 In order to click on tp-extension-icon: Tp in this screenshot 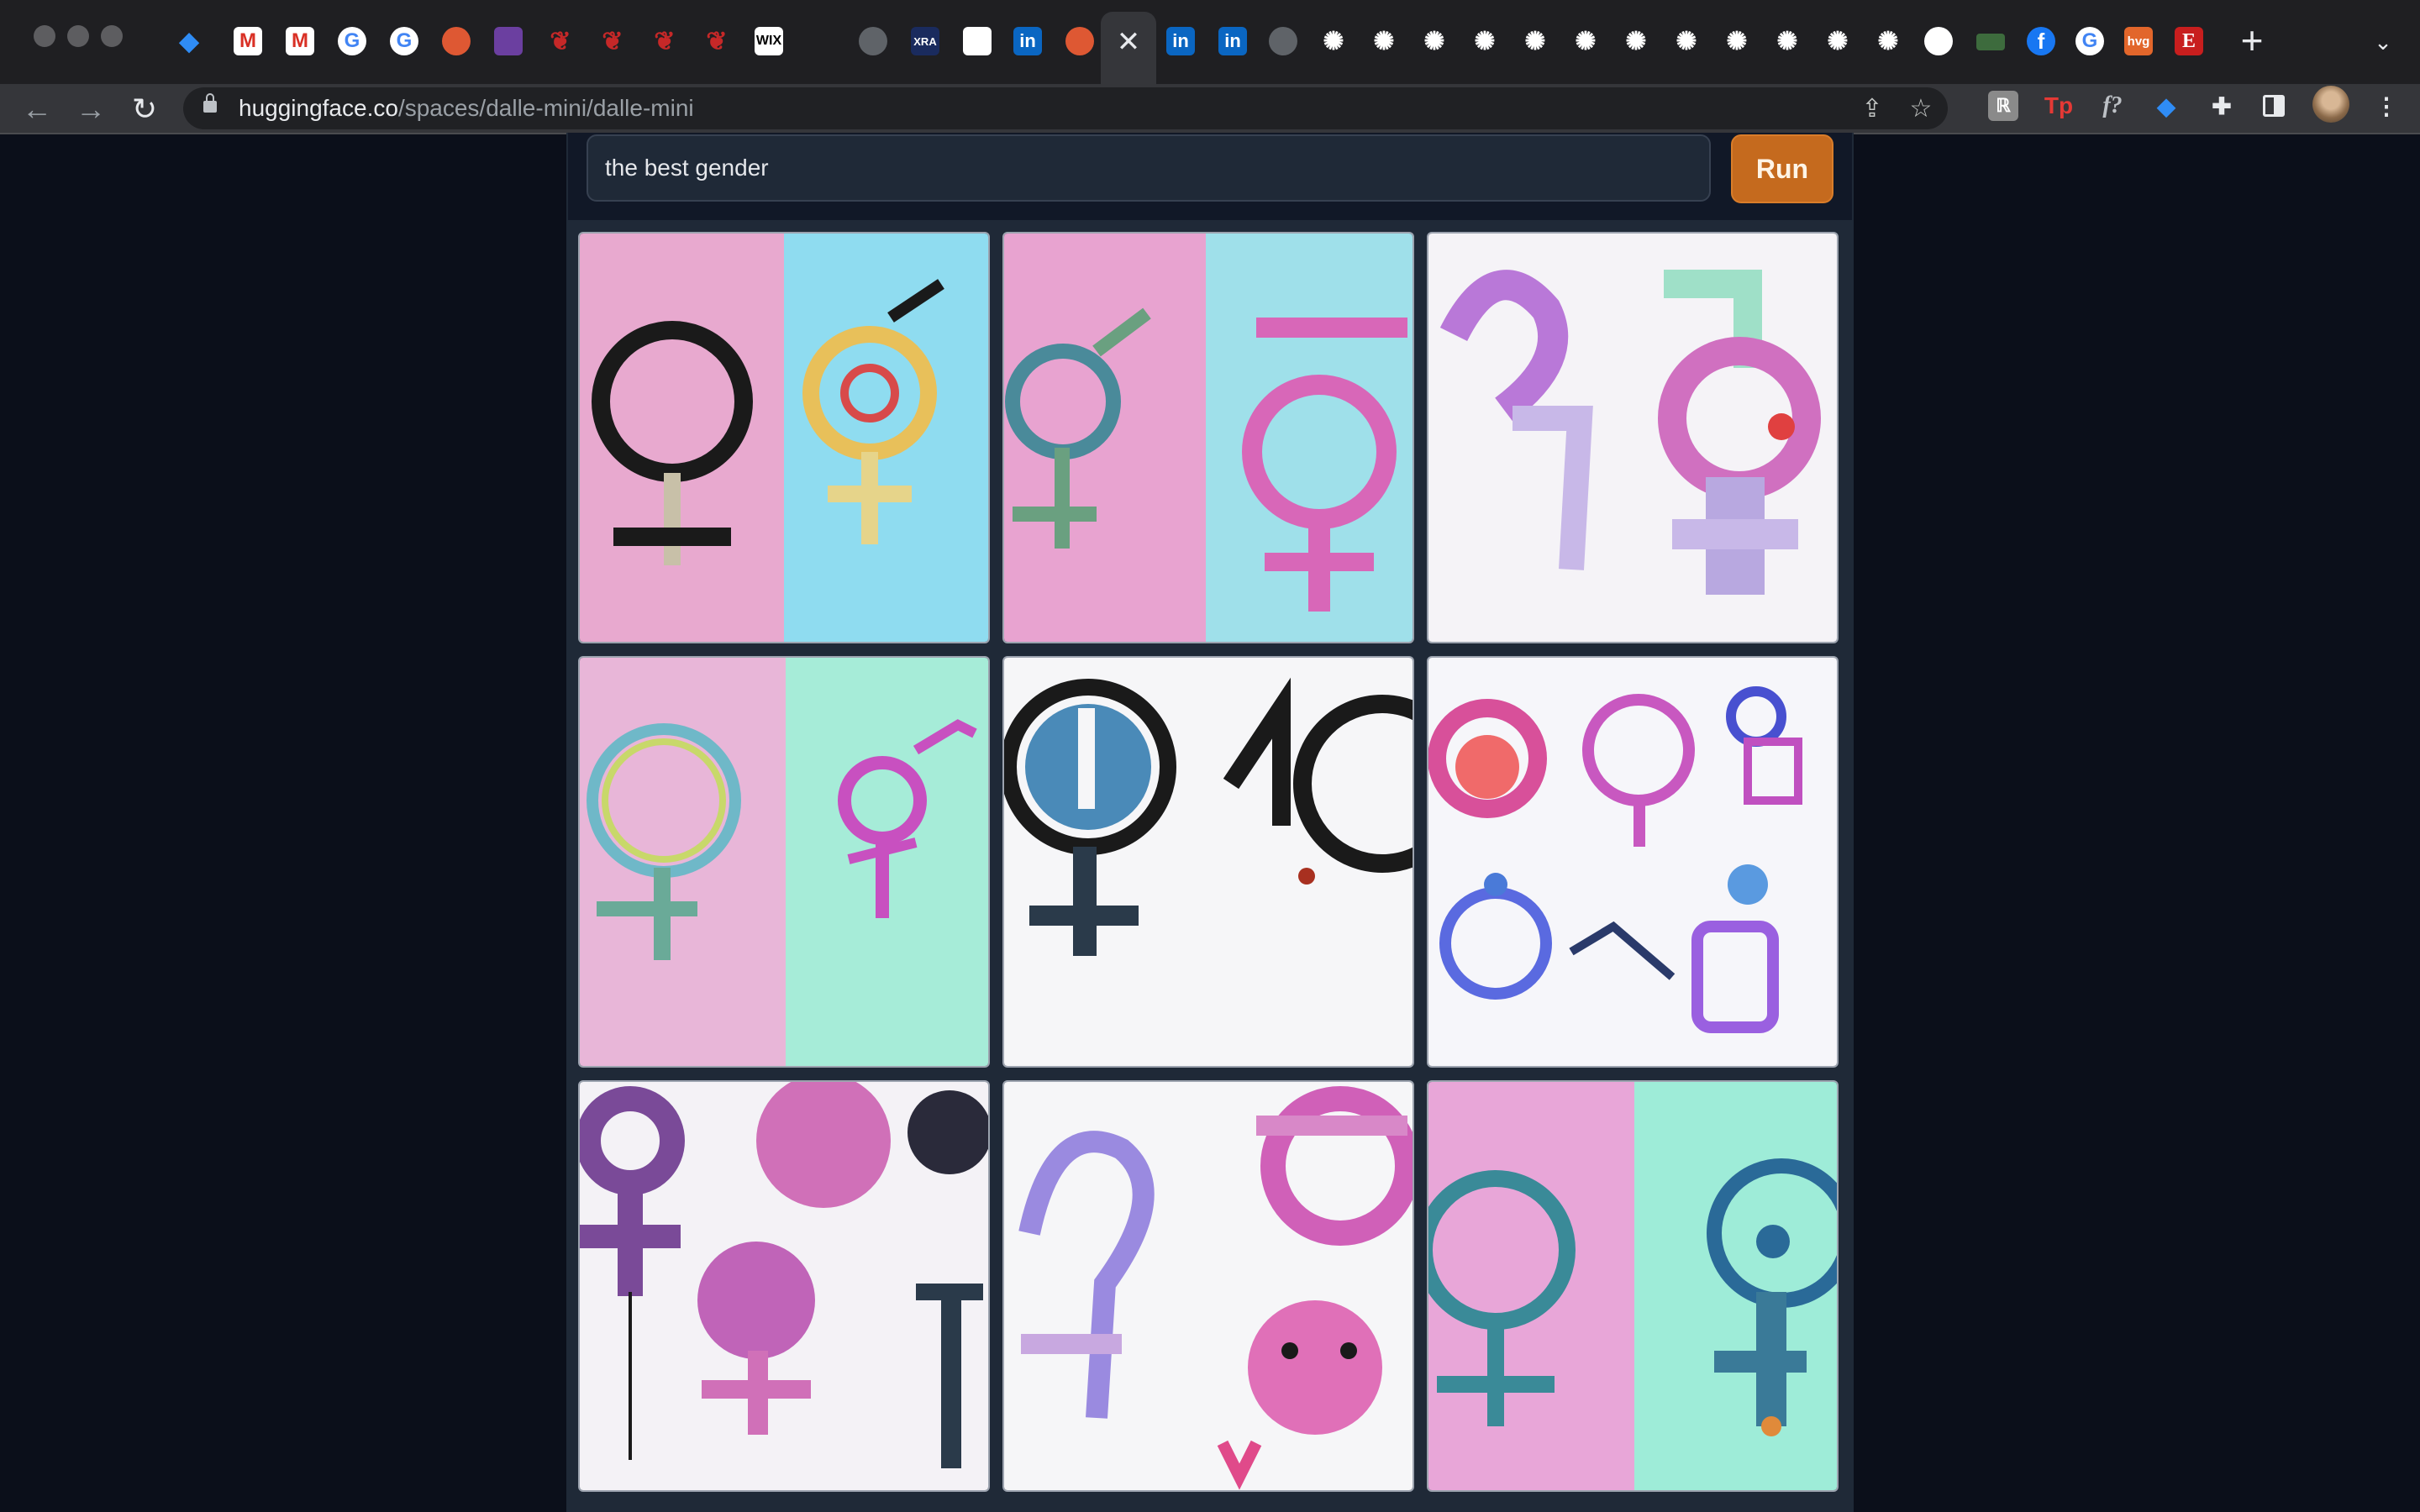, I will do `click(2058, 105)`.